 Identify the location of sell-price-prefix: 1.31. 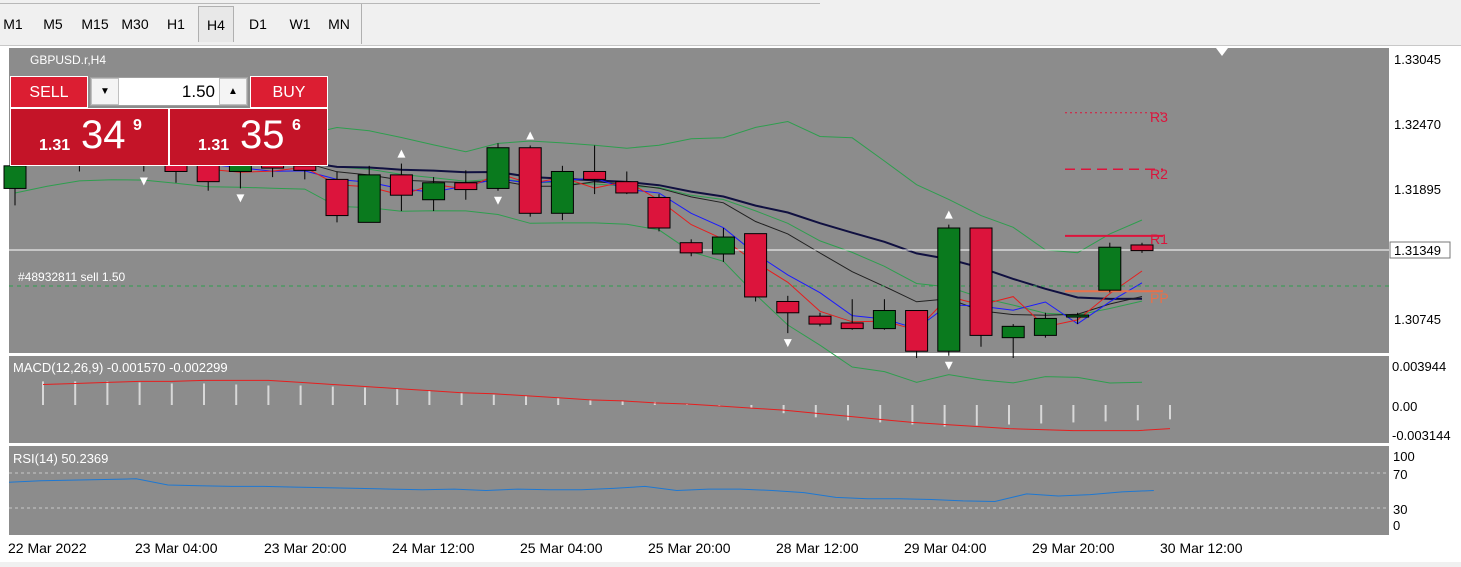
(55, 145).